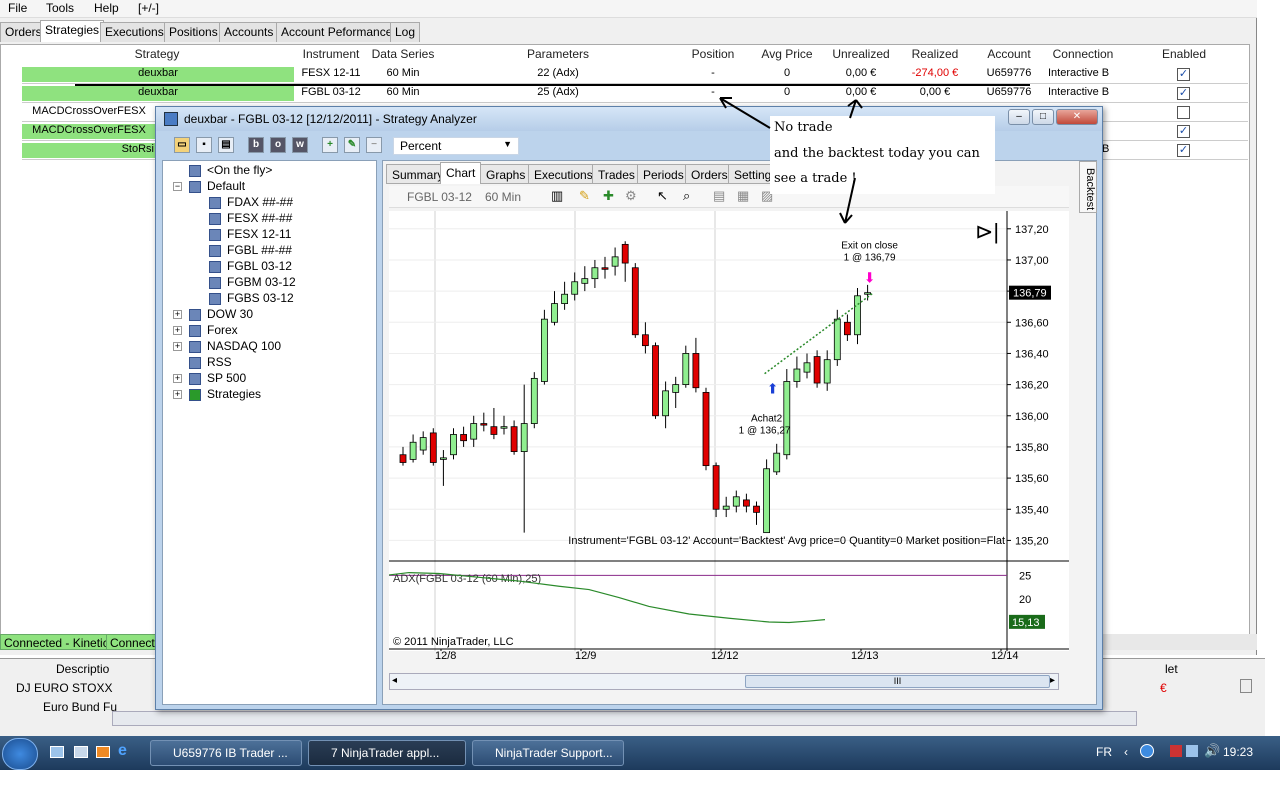 The height and width of the screenshot is (800, 1280). I want to click on open-icon: ▭, so click(182, 145).